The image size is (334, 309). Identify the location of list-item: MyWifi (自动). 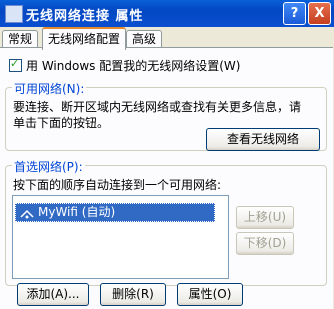
(115, 212).